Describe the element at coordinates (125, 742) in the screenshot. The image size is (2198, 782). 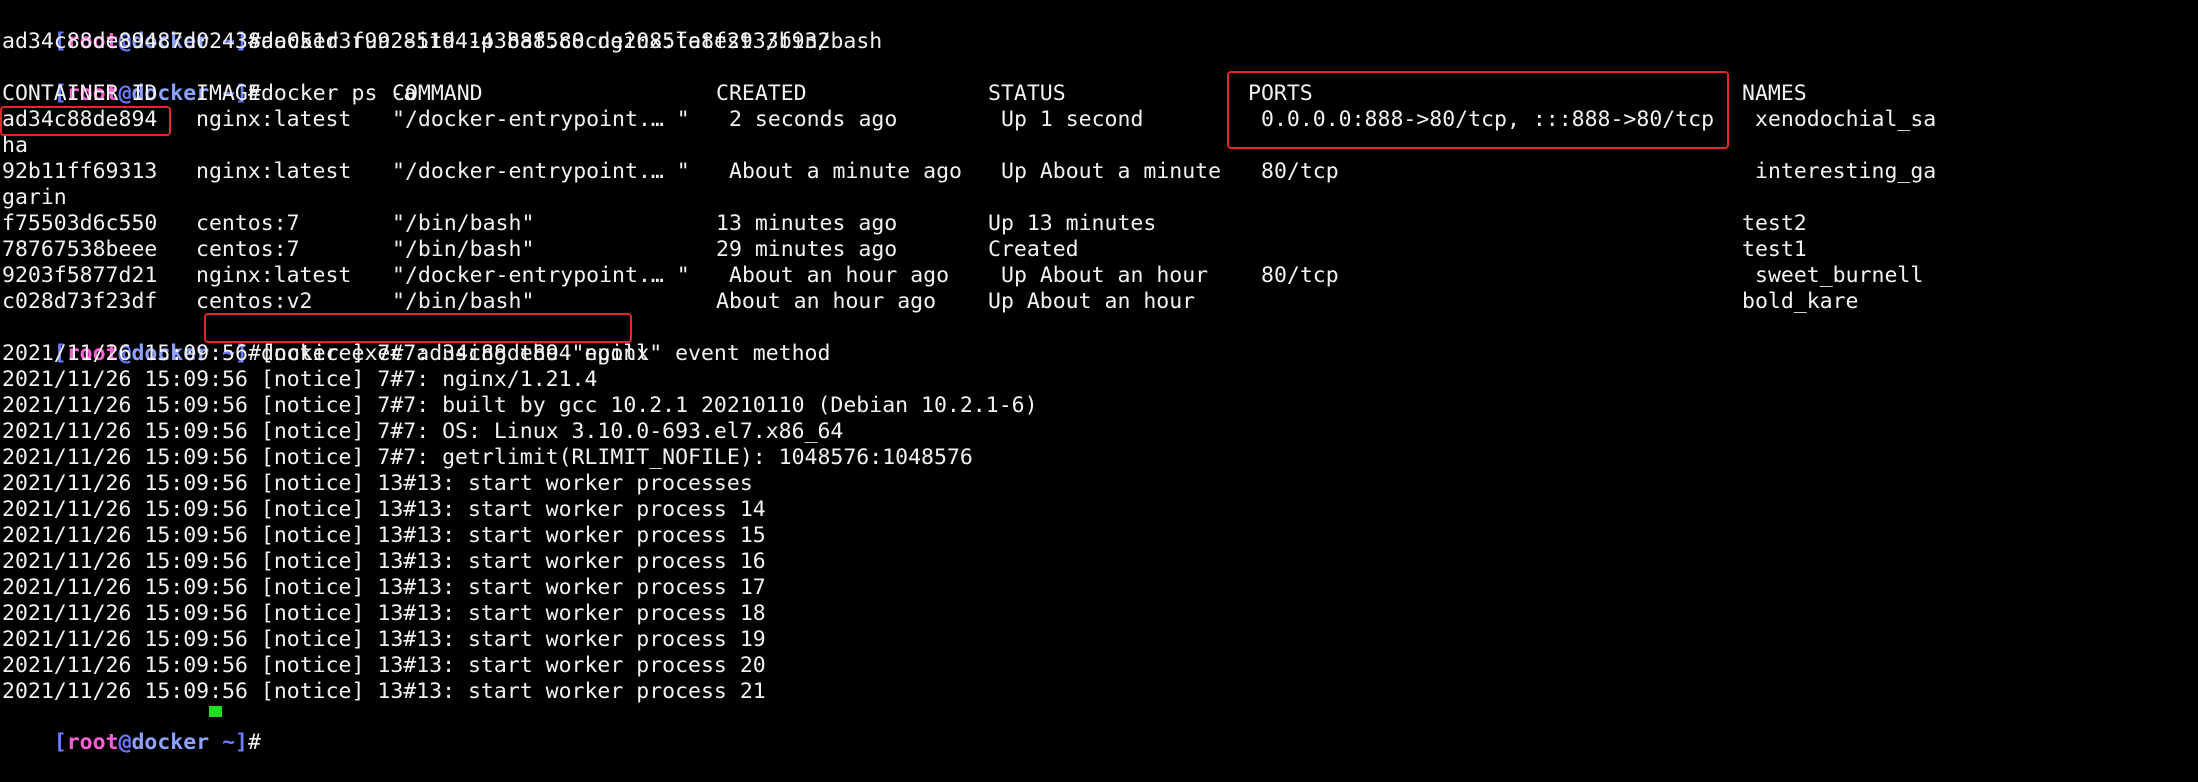
I see `prompt-at: @` at that location.